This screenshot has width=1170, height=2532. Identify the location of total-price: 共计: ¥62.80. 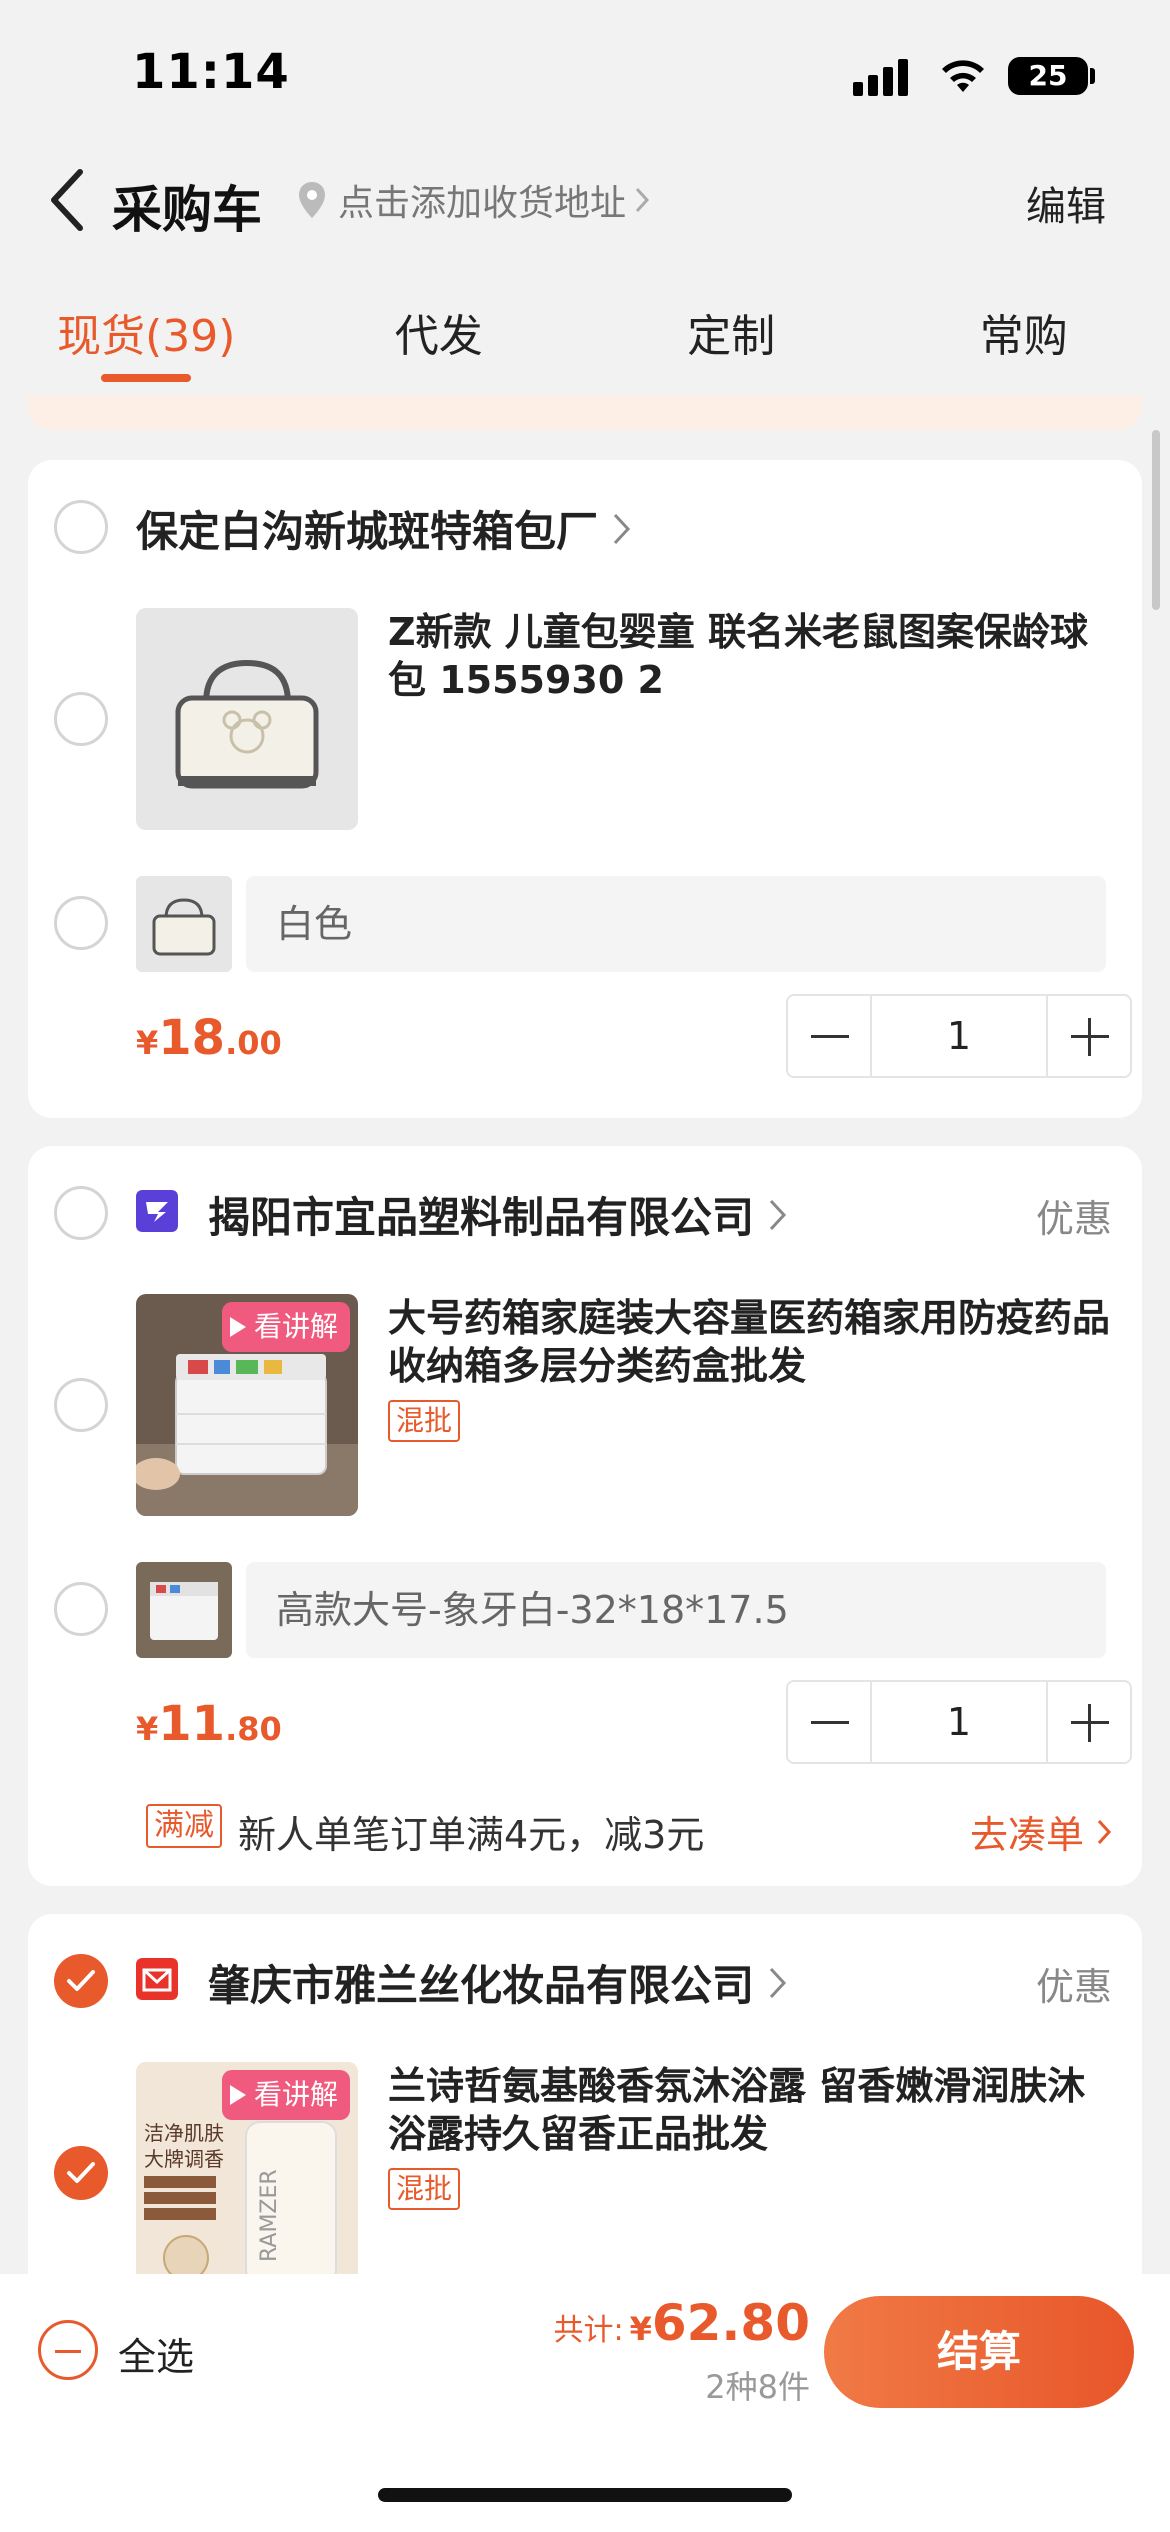
(681, 2323).